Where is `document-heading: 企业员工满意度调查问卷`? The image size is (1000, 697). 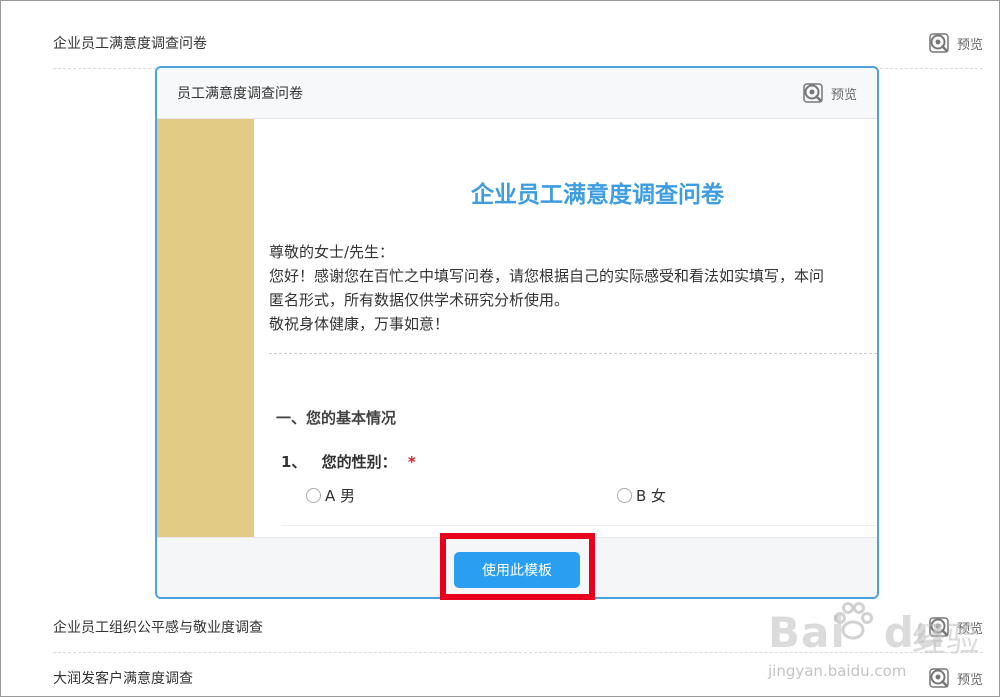
document-heading: 企业员工满意度调查问卷 is located at coordinates (597, 195).